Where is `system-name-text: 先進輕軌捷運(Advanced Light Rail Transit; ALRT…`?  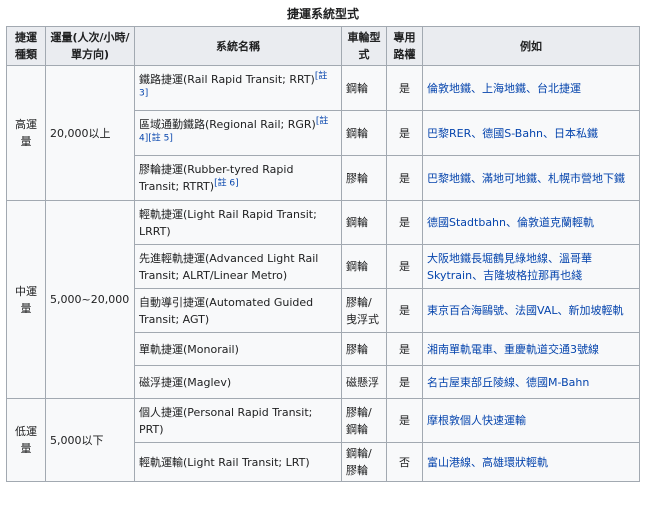
system-name-text: 先進輕軌捷運(Advanced Light Rail Transit; ALRT… is located at coordinates (229, 266).